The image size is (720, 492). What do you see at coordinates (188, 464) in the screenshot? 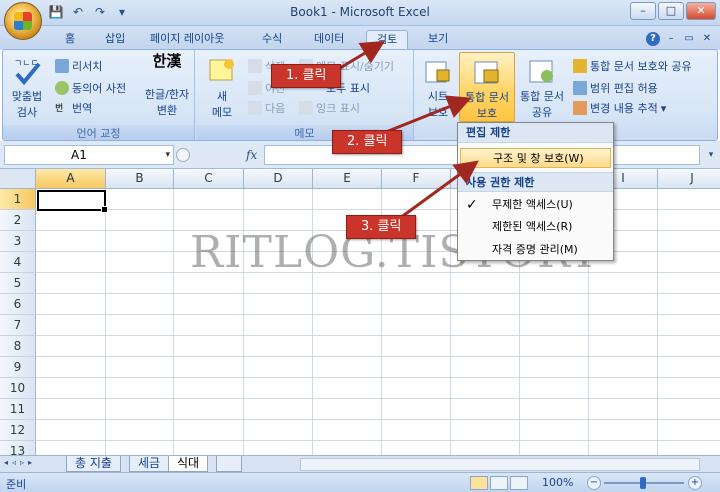
I see `sheet-tab-meals: 식대` at bounding box center [188, 464].